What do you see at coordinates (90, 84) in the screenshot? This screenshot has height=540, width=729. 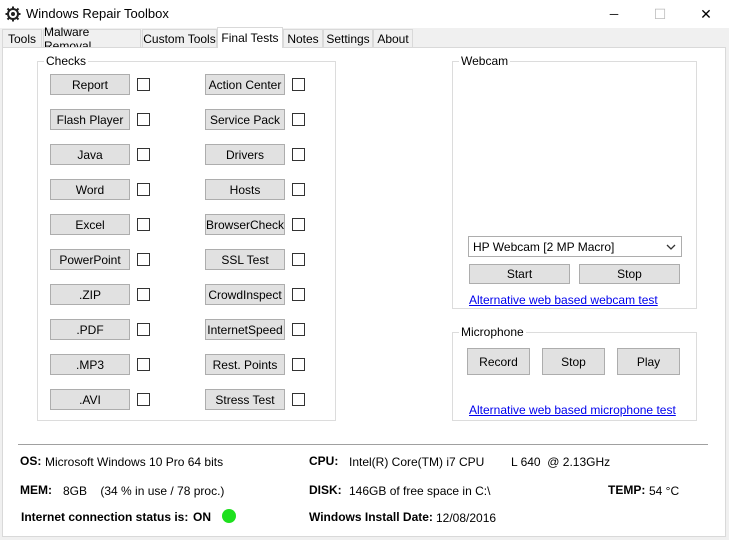 I see `check-report-button: Report` at bounding box center [90, 84].